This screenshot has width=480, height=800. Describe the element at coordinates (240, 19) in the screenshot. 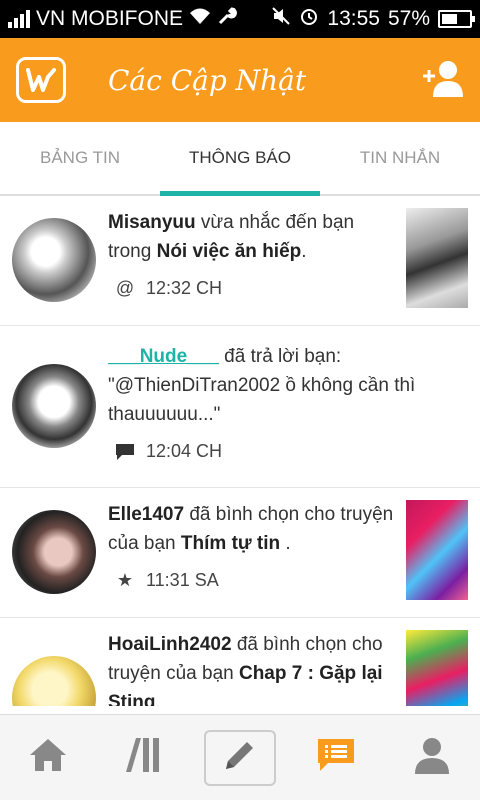

I see `status-bar: VN MOBIFONE 13:55 57%` at that location.